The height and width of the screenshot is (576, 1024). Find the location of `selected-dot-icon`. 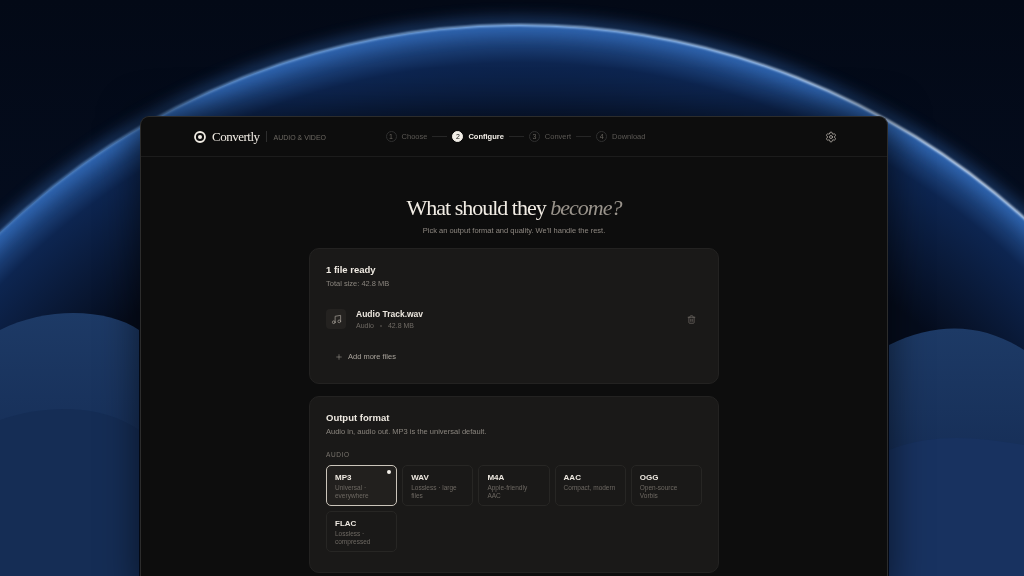

selected-dot-icon is located at coordinates (389, 472).